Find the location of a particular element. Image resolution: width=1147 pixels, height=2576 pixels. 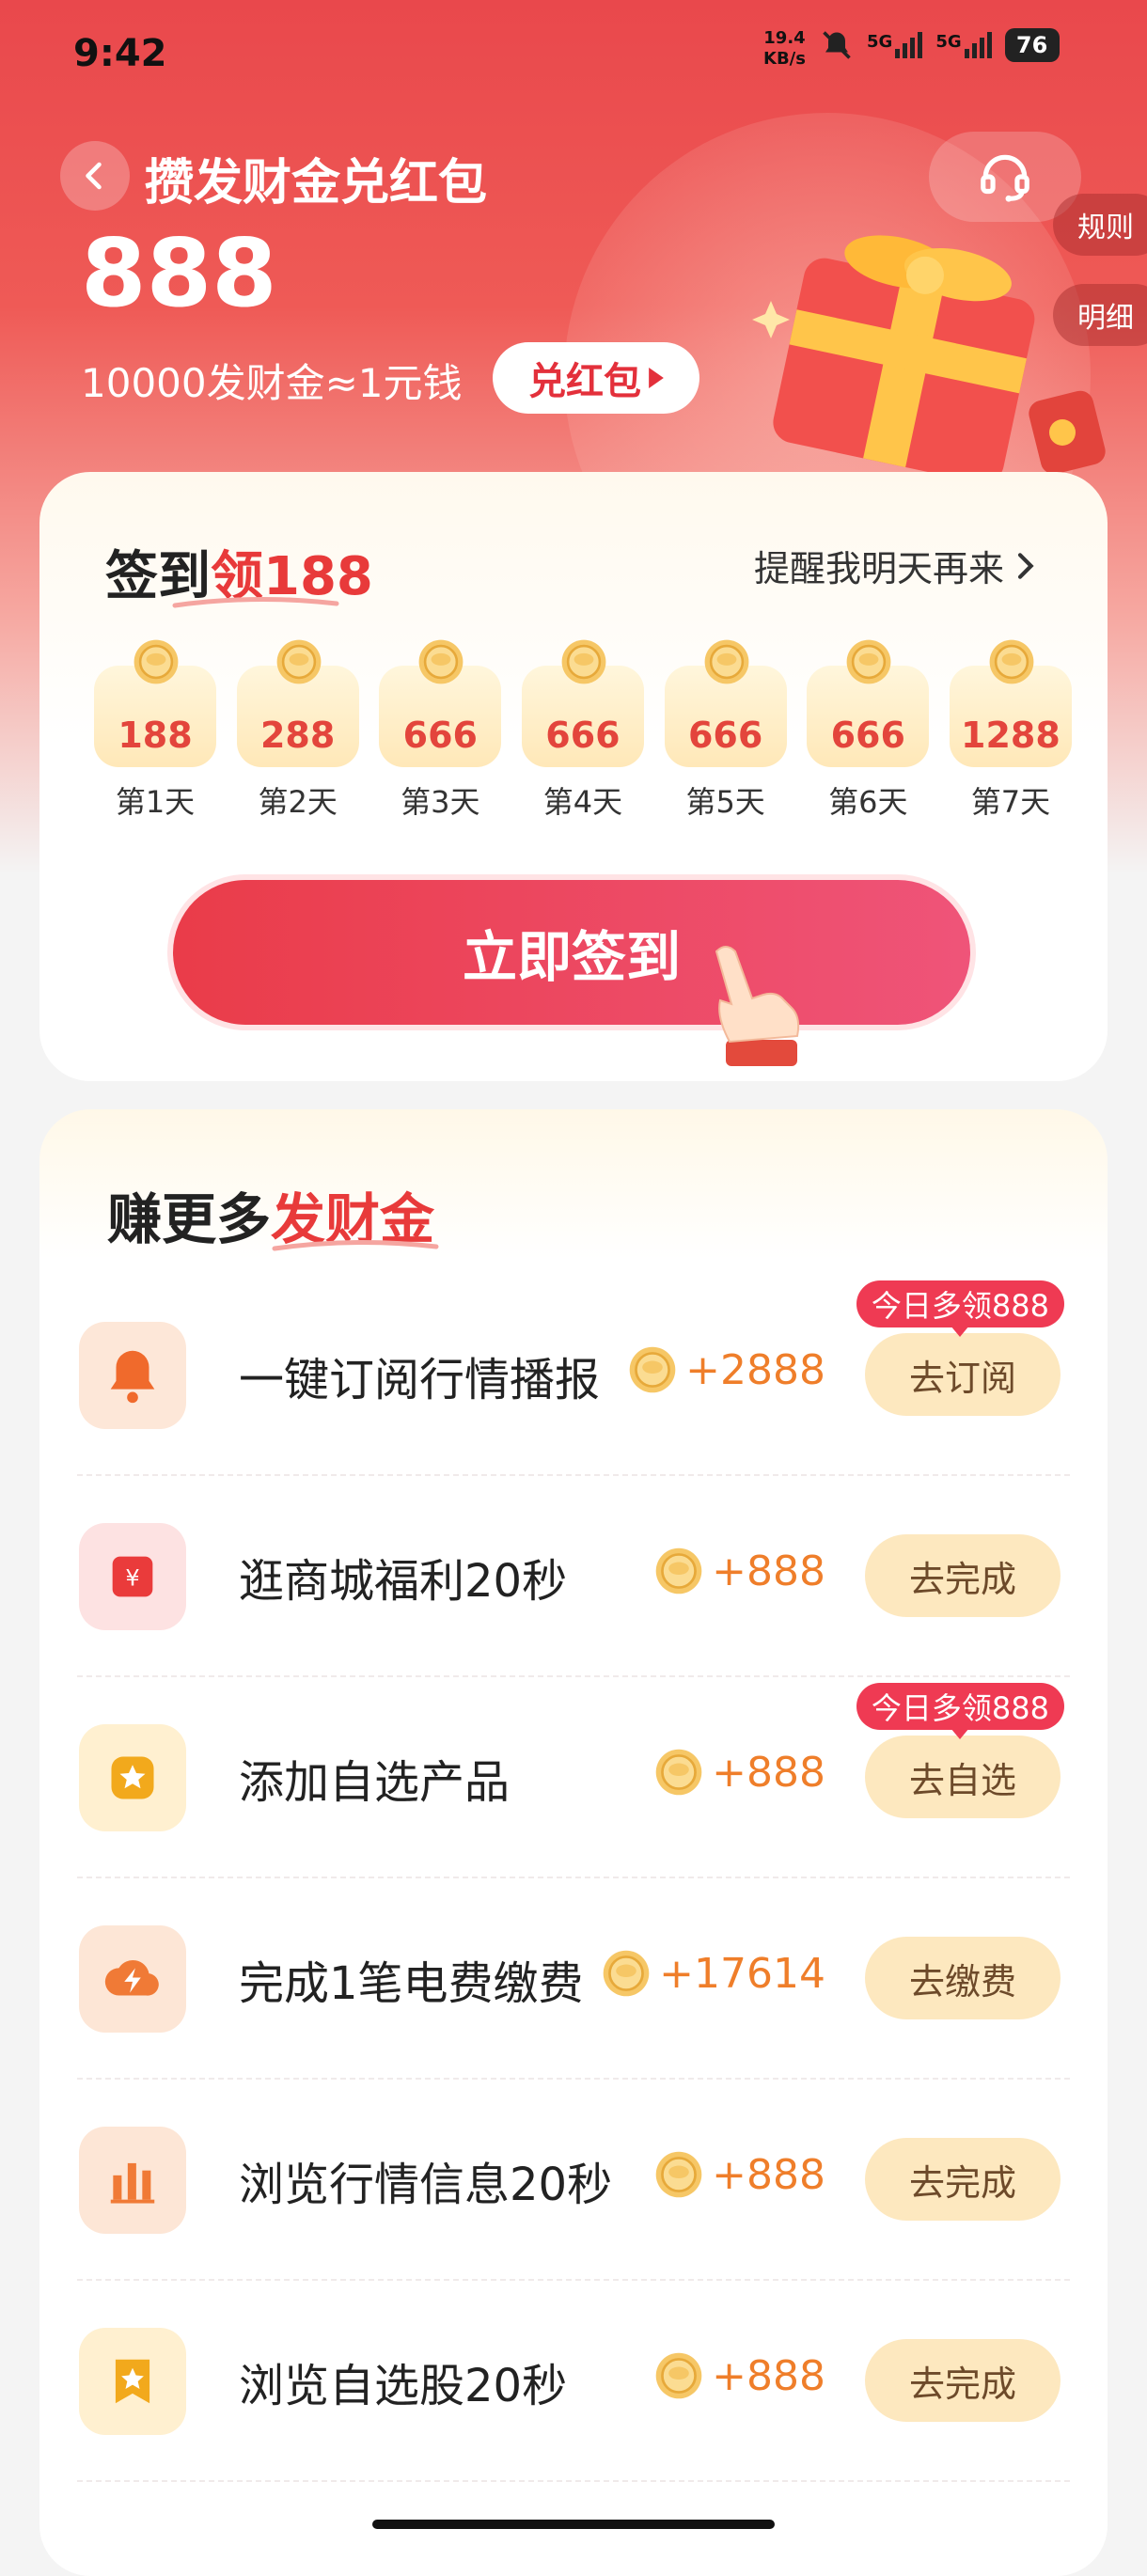

title-swoosh-decoration is located at coordinates (255, 602).